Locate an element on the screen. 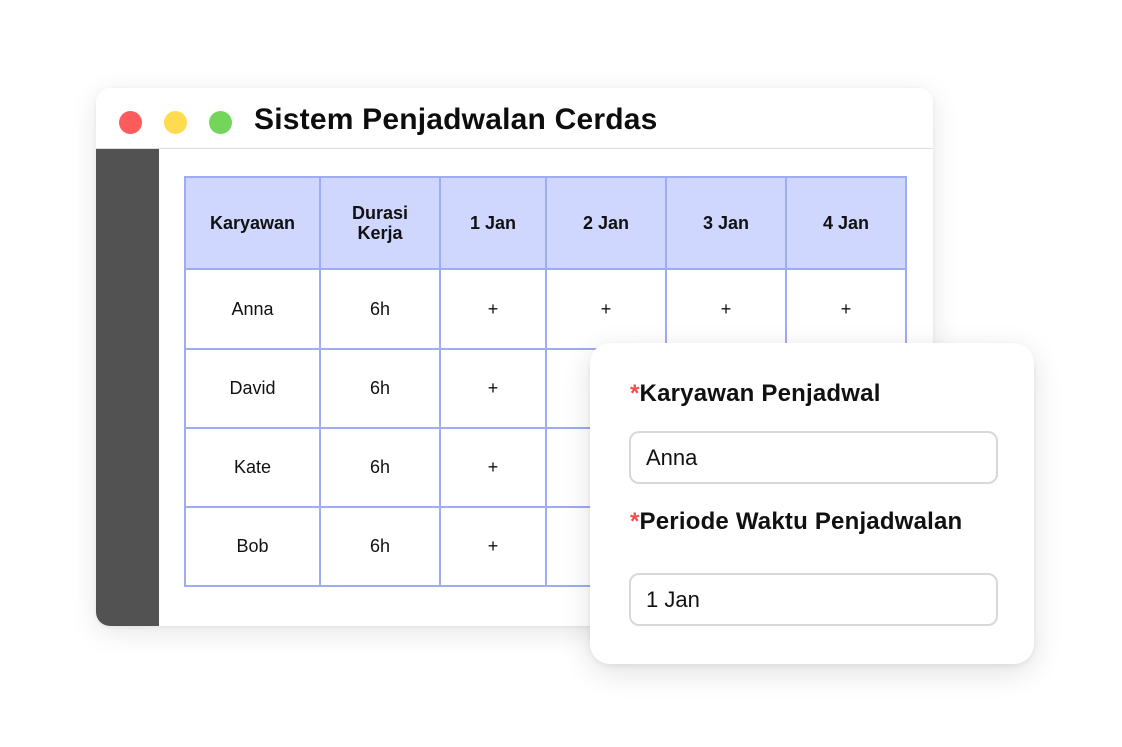 Image resolution: width=1122 pixels, height=747 pixels. column-header-day-4: 4 Jan is located at coordinates (846, 223).